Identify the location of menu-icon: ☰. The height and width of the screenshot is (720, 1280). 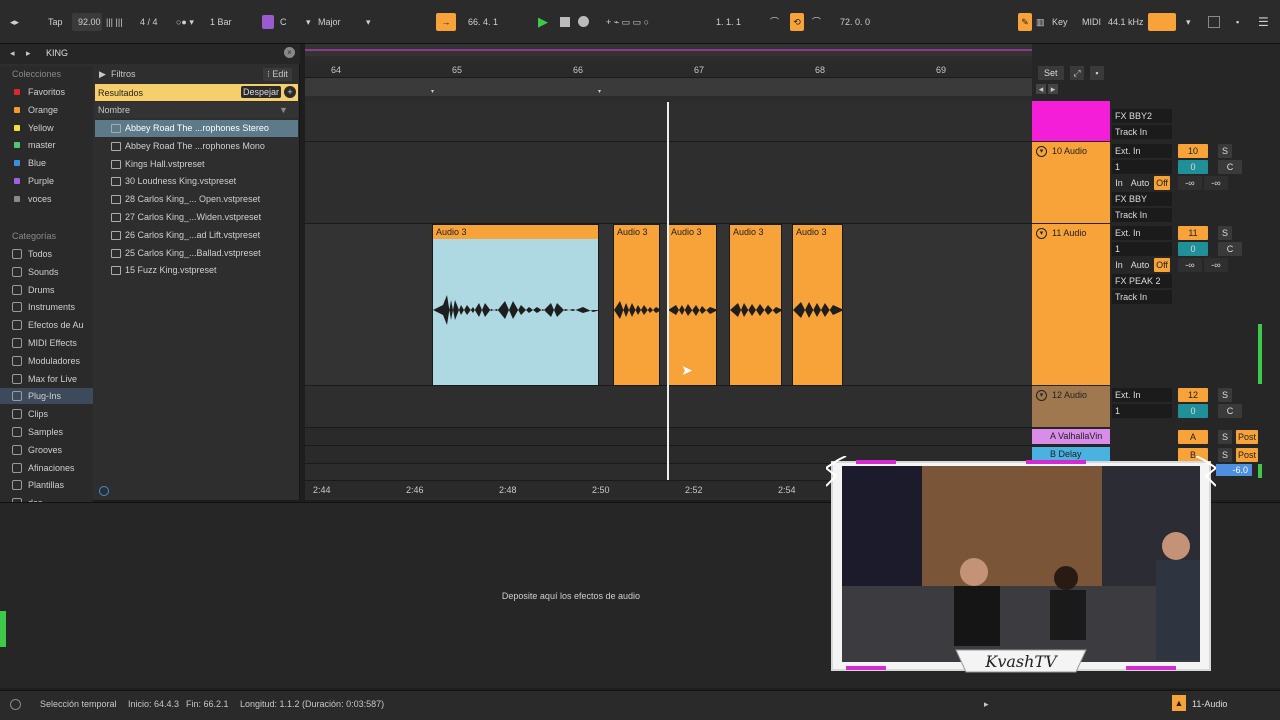
(1263, 22).